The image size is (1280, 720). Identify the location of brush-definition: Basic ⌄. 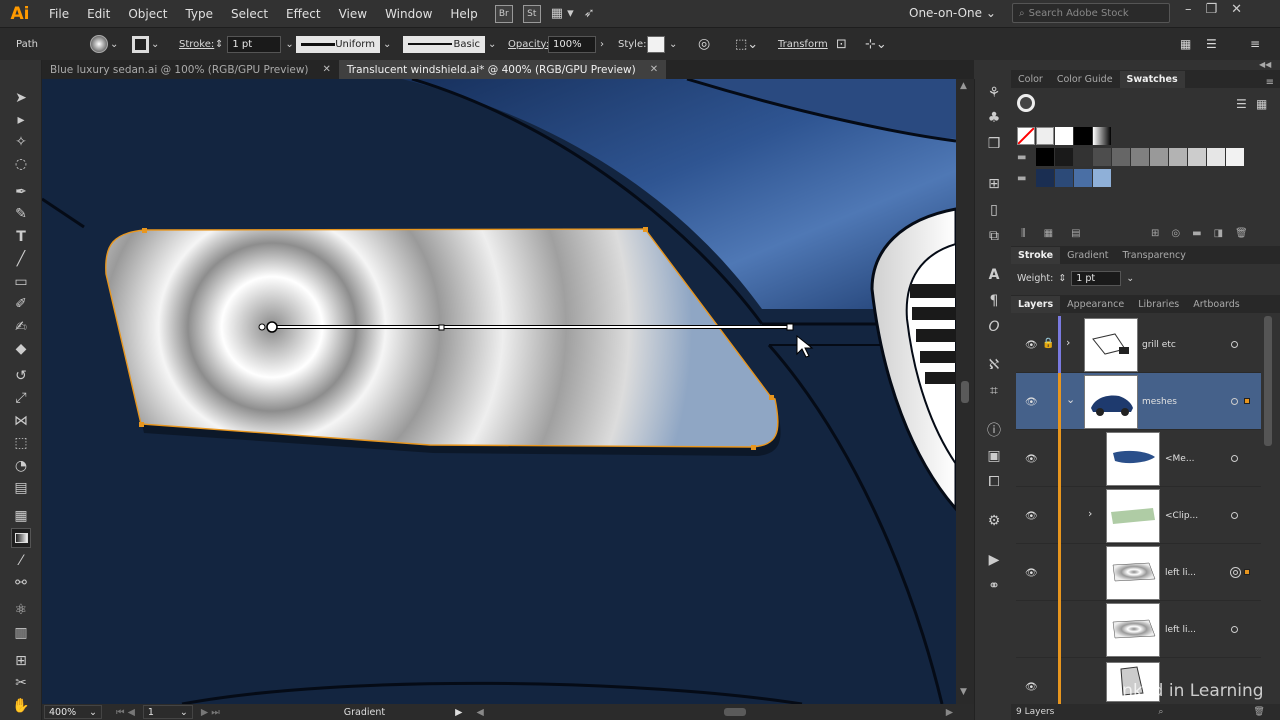
(449, 44).